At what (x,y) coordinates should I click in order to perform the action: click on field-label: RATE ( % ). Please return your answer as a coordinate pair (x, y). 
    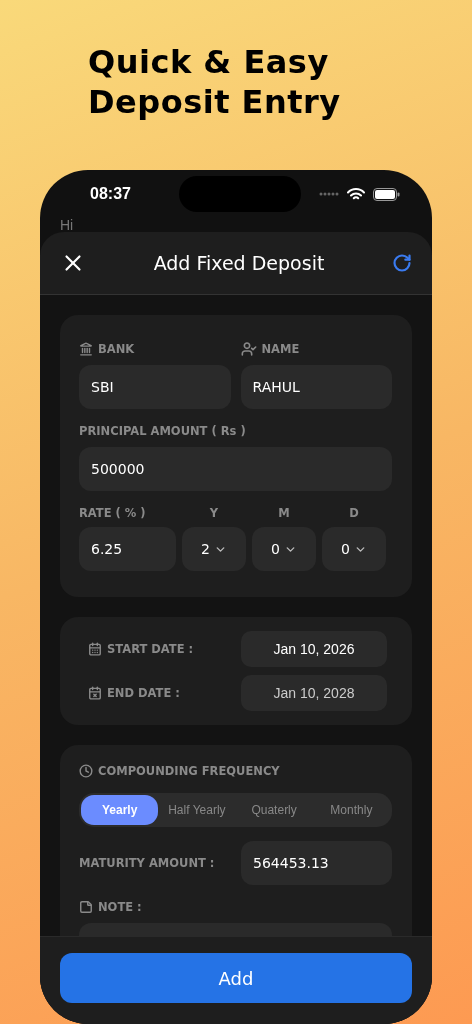
    Looking at the image, I should click on (112, 513).